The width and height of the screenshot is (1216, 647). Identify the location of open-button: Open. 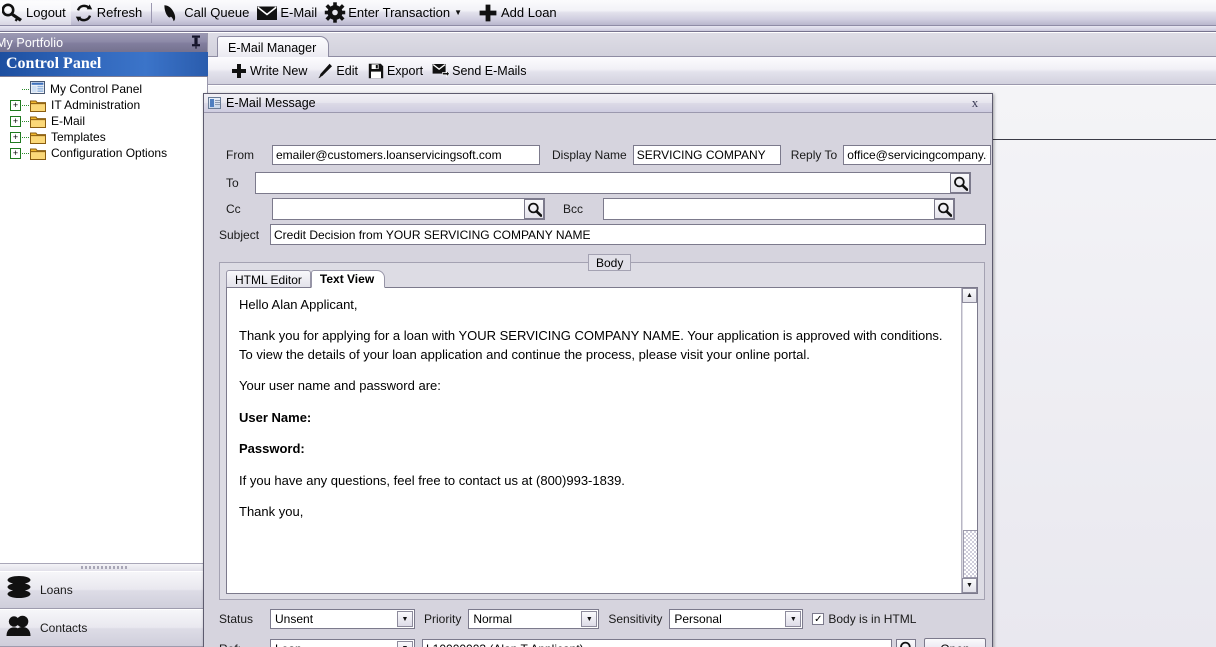
(955, 642).